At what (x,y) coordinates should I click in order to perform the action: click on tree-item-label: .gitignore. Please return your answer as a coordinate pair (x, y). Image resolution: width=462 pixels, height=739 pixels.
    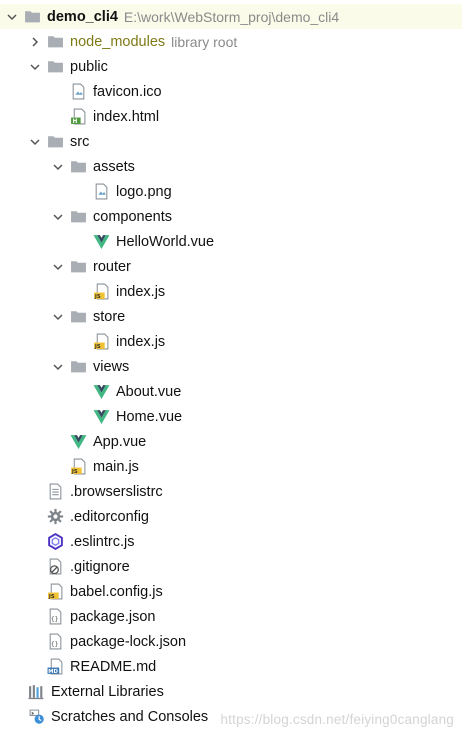
    Looking at the image, I should click on (100, 566).